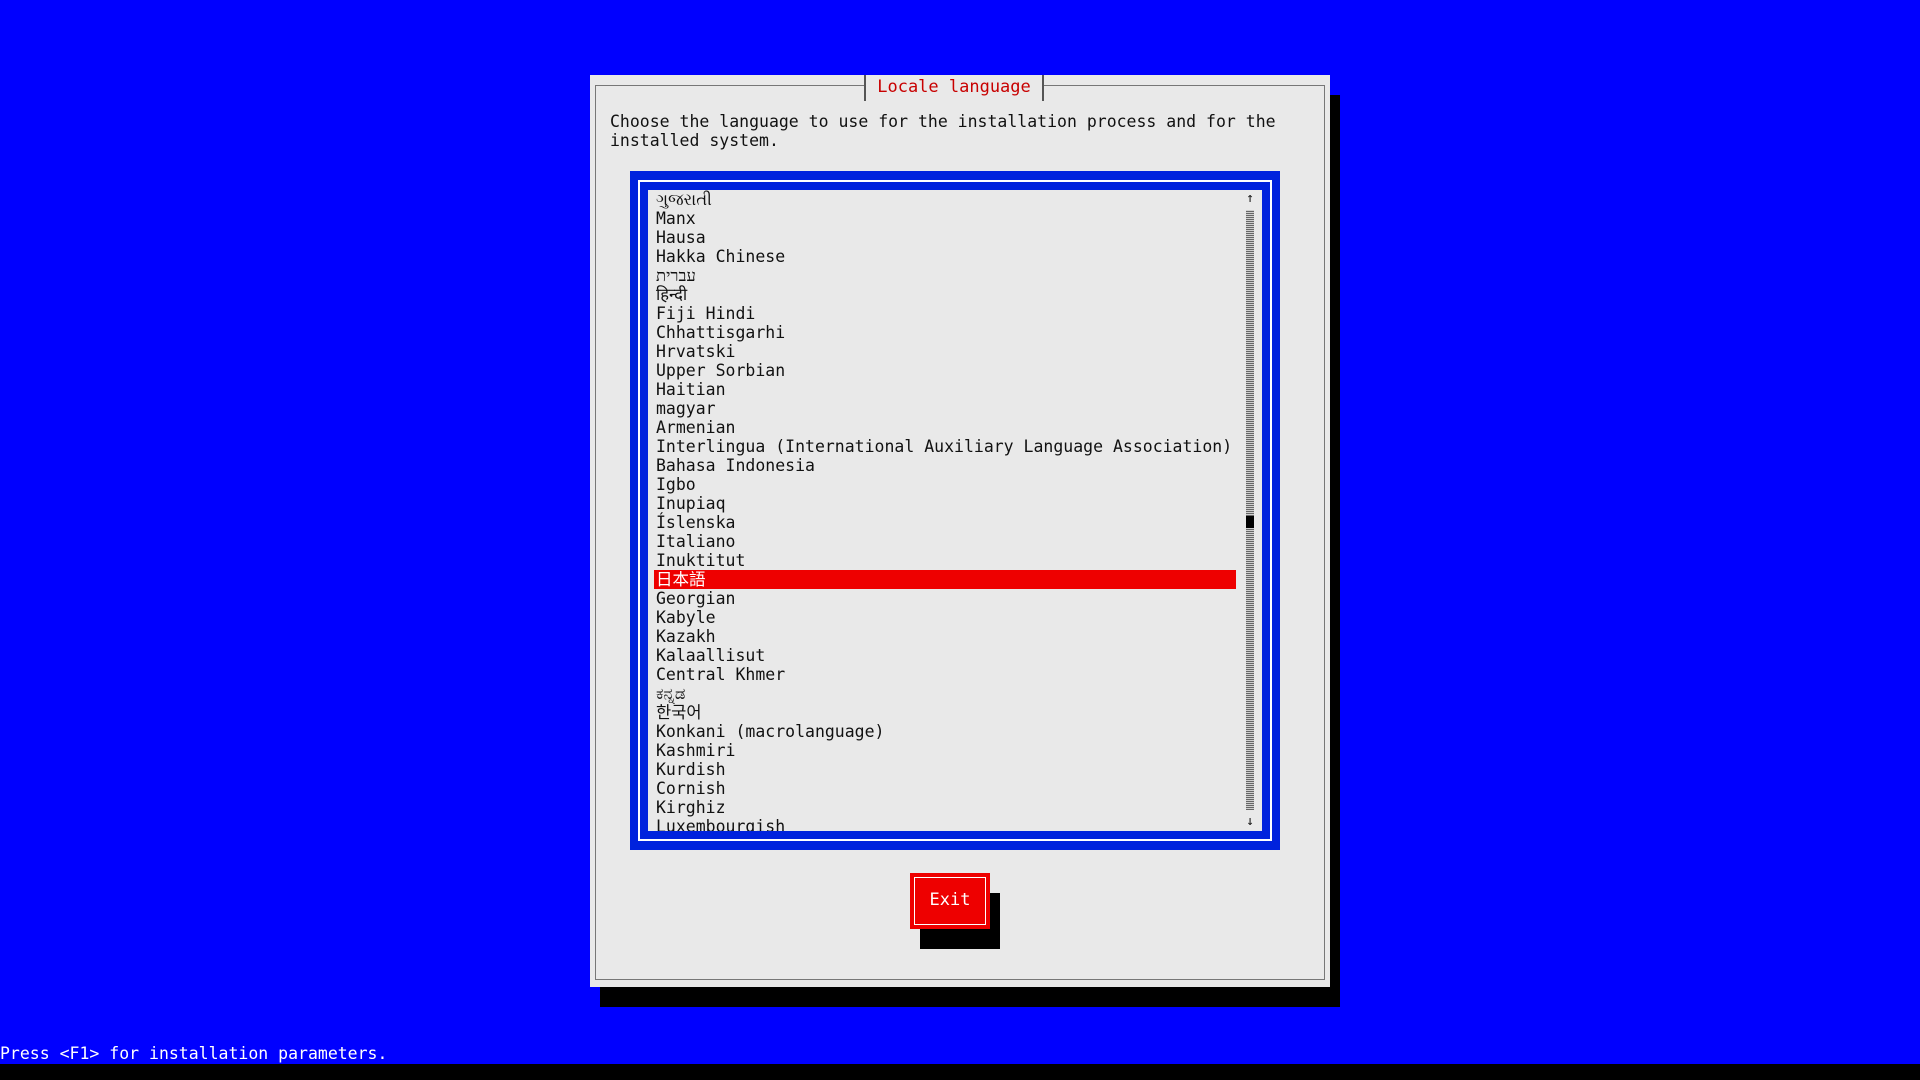  Describe the element at coordinates (945, 731) in the screenshot. I see `language-item: Konkani (macrolanguage)` at that location.